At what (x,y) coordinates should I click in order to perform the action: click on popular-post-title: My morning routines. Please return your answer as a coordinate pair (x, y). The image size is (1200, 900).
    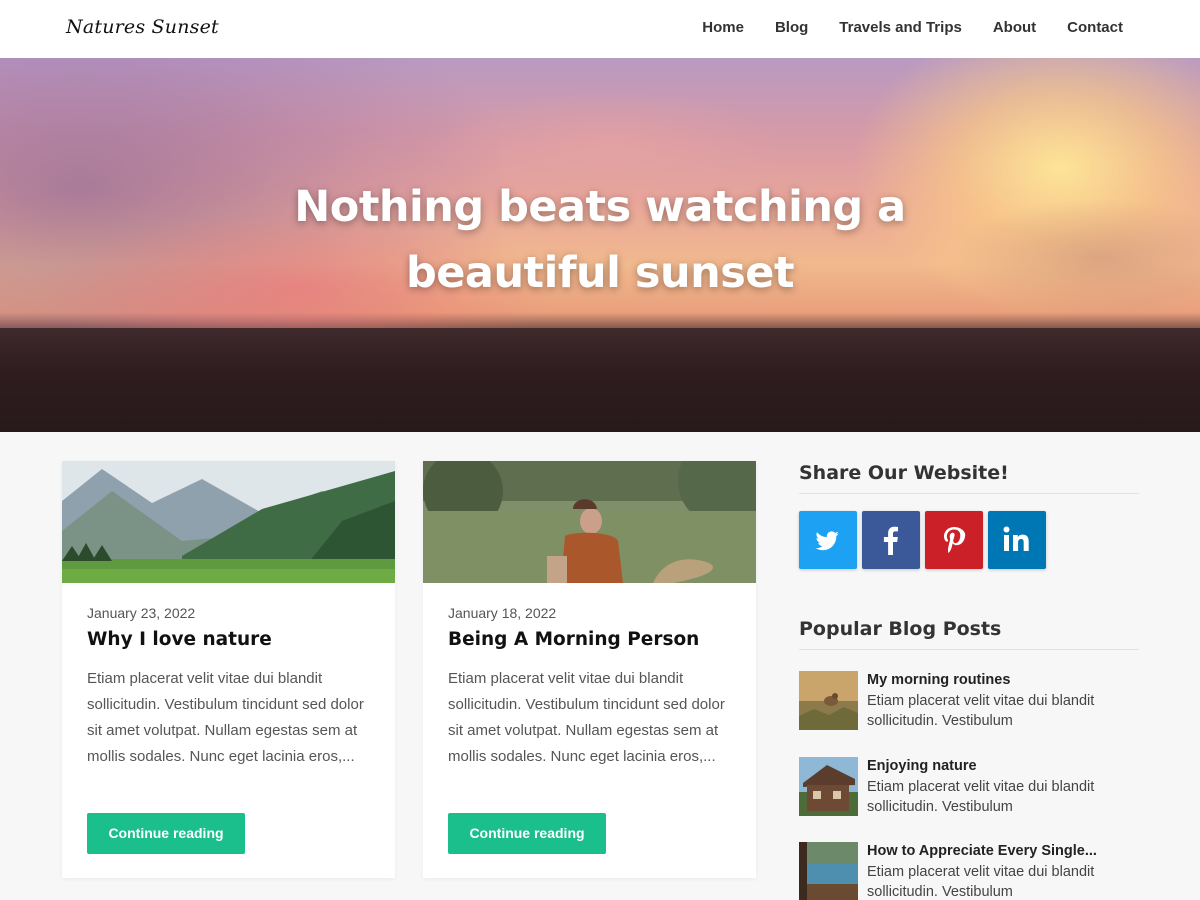
    Looking at the image, I should click on (938, 680).